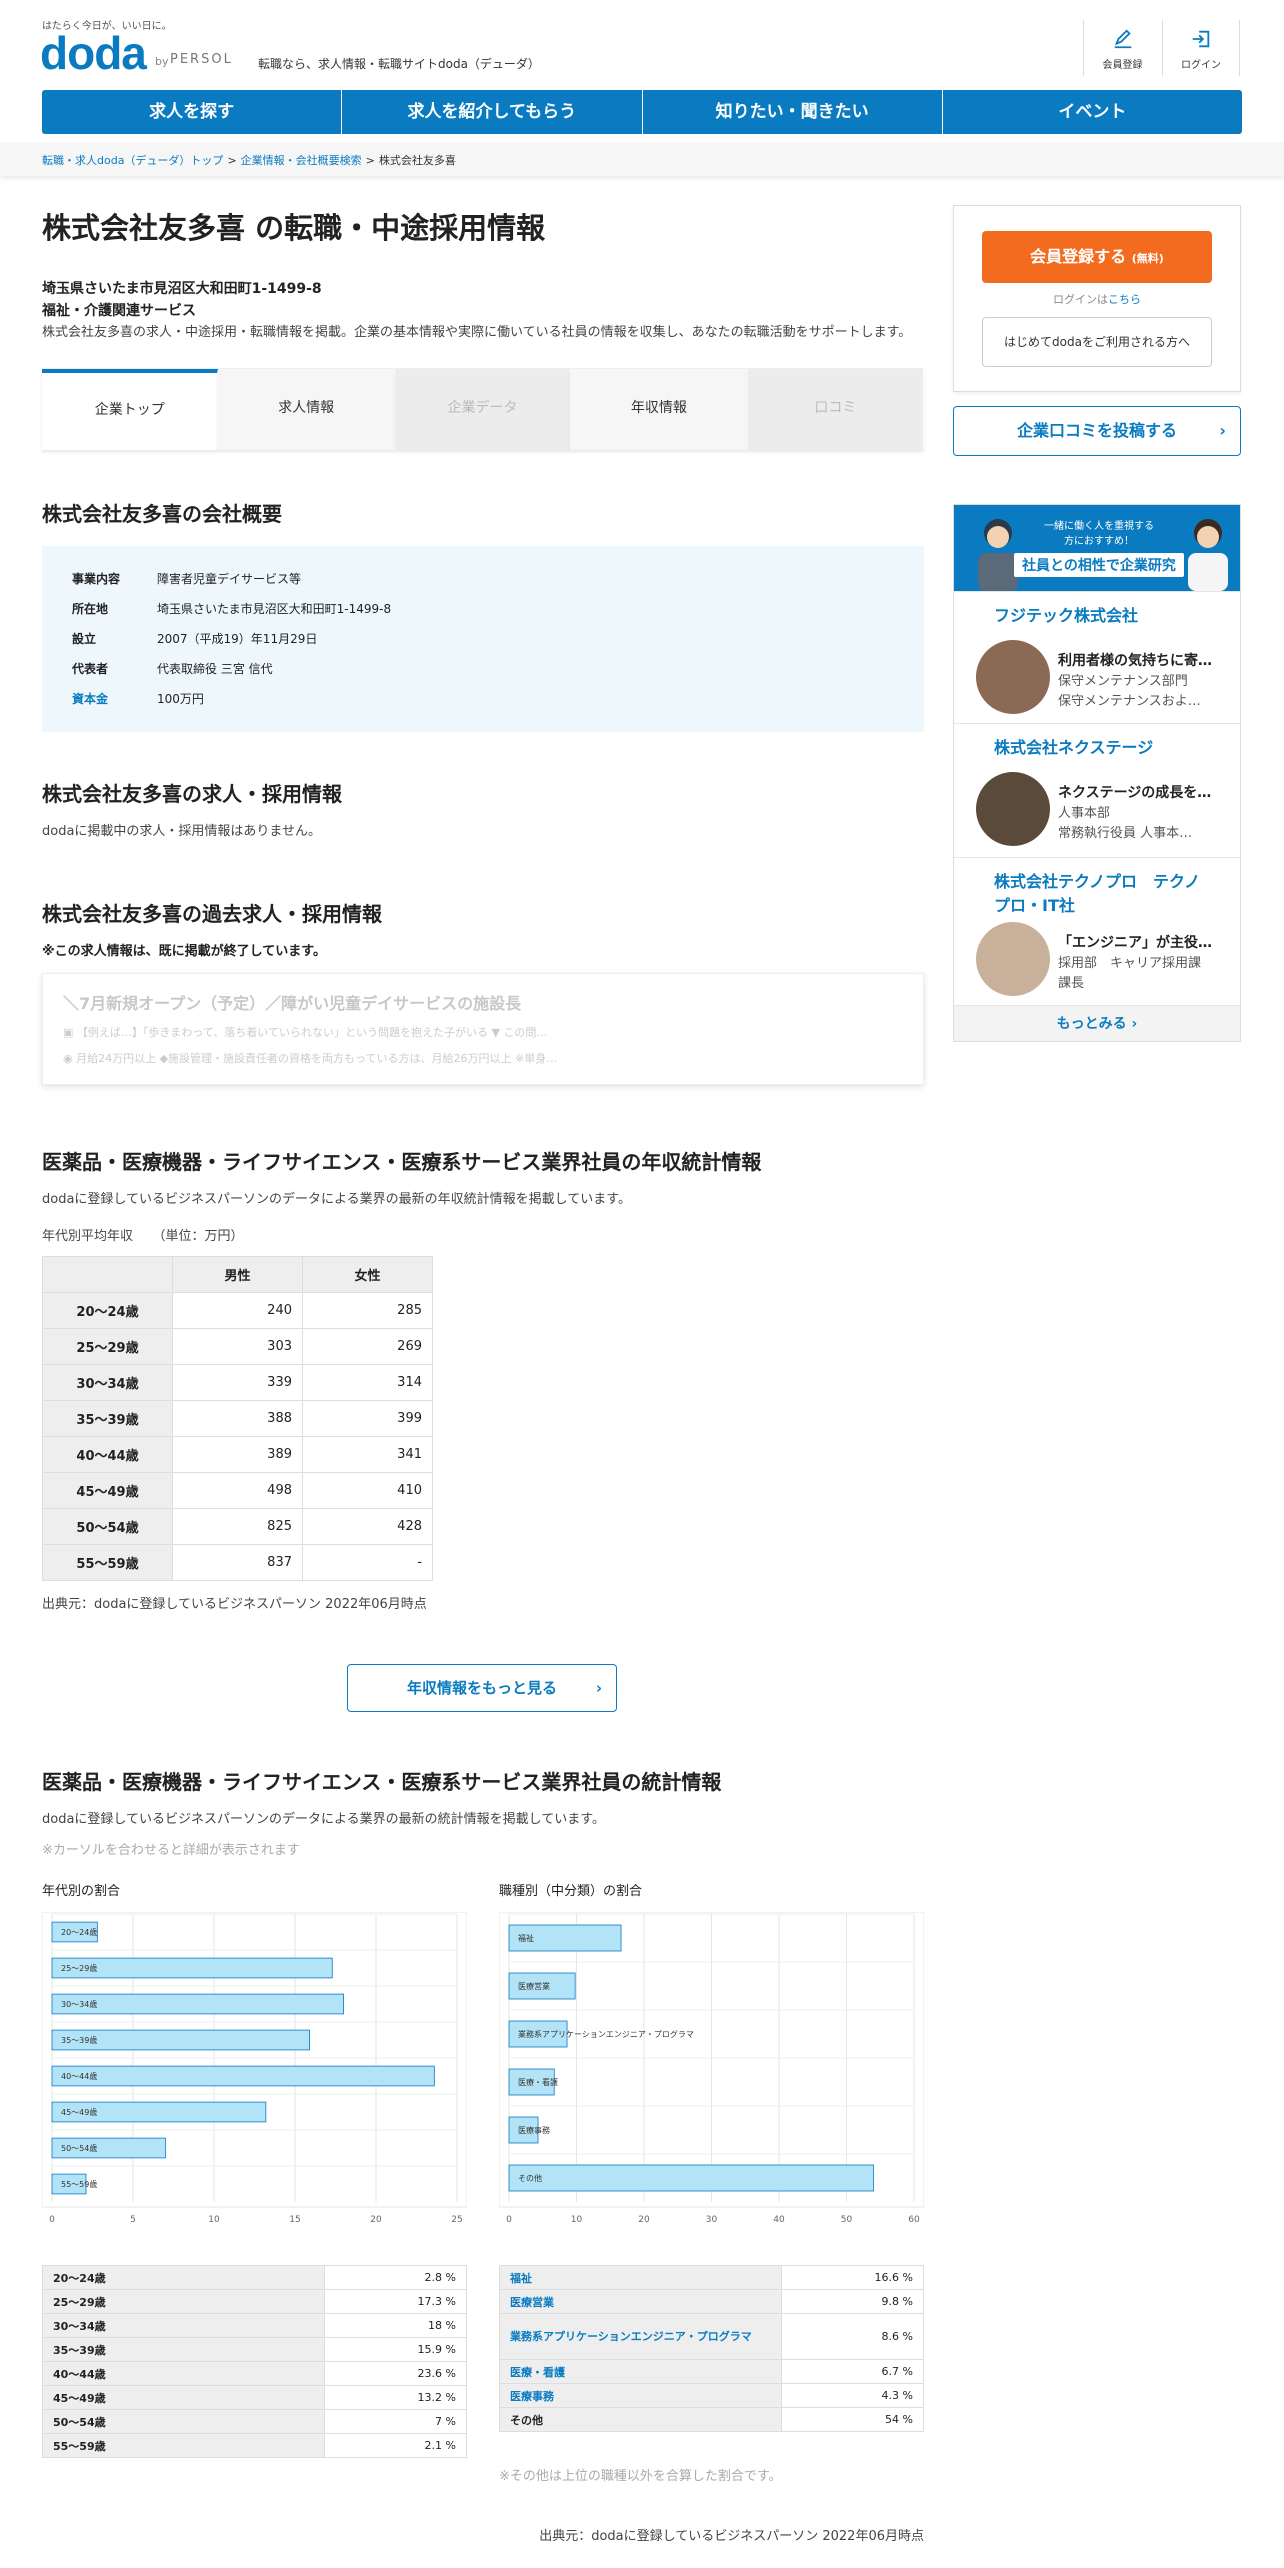 The height and width of the screenshot is (2568, 1284). Describe the element at coordinates (254, 2445) in the screenshot. I see `table-row: 55～59歳 2.1 %` at that location.